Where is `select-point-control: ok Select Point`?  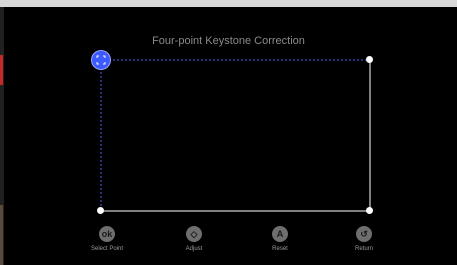 select-point-control: ok Select Point is located at coordinates (107, 239).